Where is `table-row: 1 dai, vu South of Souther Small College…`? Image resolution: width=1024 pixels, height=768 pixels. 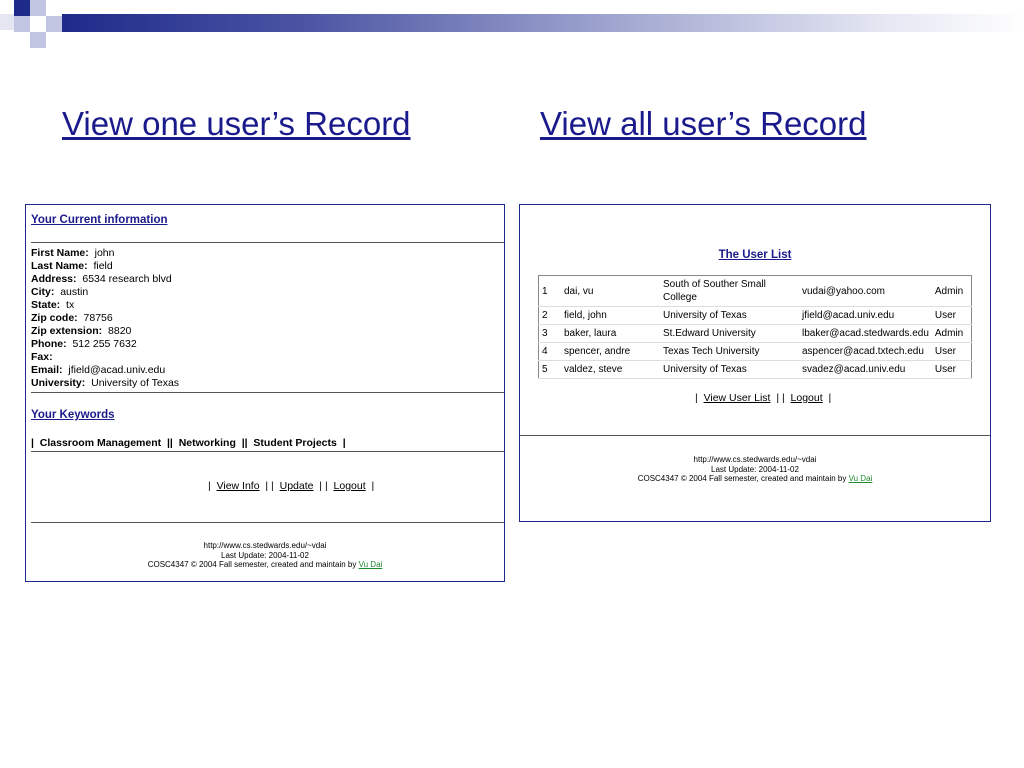 table-row: 1 dai, vu South of Souther Small College… is located at coordinates (755, 291).